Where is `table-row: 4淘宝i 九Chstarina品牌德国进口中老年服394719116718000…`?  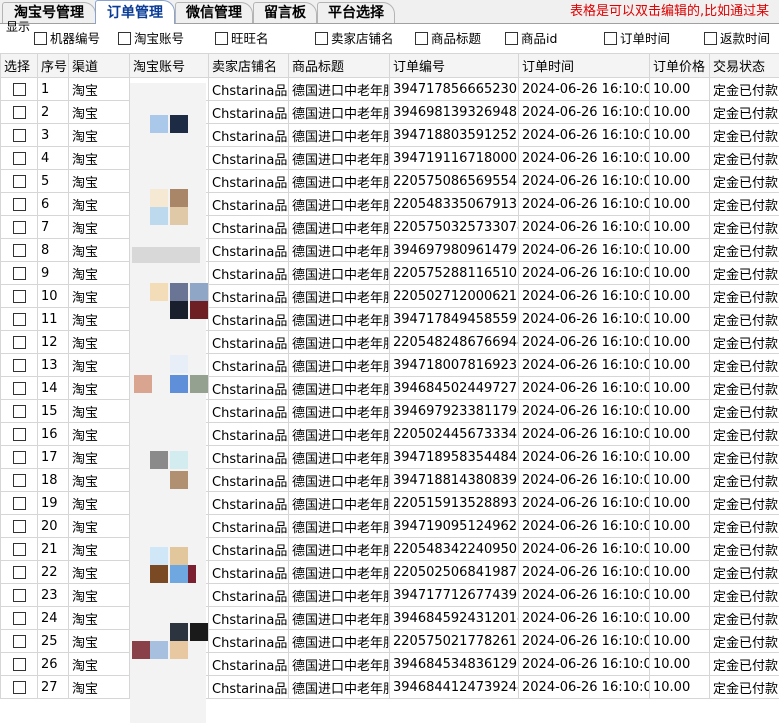 table-row: 4淘宝i 九Chstarina品牌德国进口中老年服394719116718000… is located at coordinates (389, 158).